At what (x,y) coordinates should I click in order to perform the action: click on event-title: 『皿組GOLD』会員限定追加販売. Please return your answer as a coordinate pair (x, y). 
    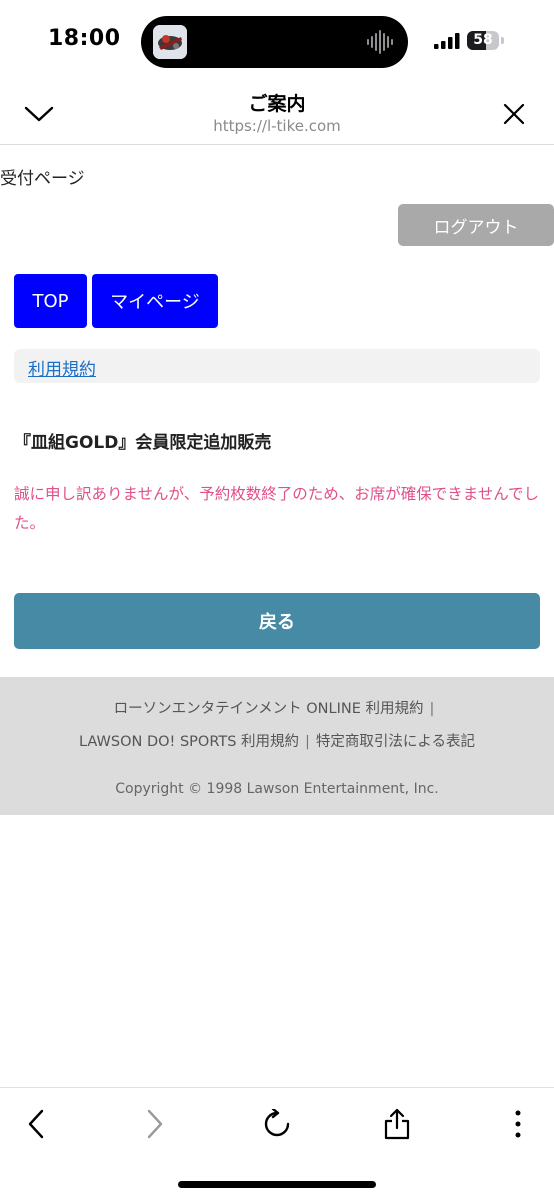
    Looking at the image, I should click on (143, 443).